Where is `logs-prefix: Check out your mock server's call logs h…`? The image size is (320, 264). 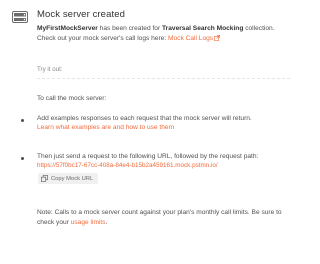
logs-prefix: Check out your mock server's call logs h… is located at coordinates (102, 38).